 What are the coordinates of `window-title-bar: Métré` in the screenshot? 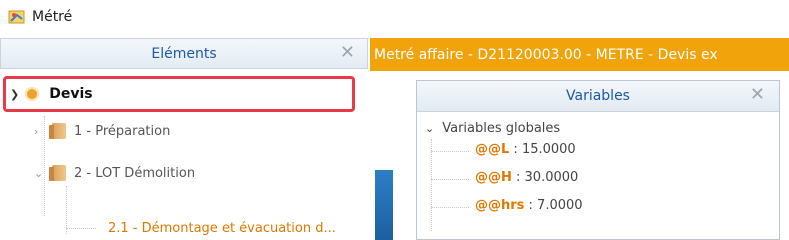 It's located at (40, 17).